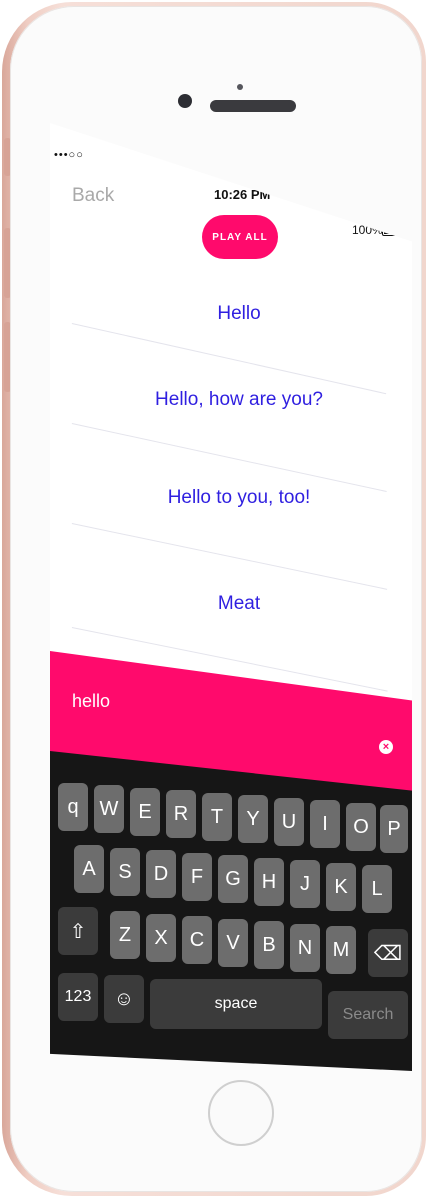  Describe the element at coordinates (93, 196) in the screenshot. I see `back-button: Back` at that location.